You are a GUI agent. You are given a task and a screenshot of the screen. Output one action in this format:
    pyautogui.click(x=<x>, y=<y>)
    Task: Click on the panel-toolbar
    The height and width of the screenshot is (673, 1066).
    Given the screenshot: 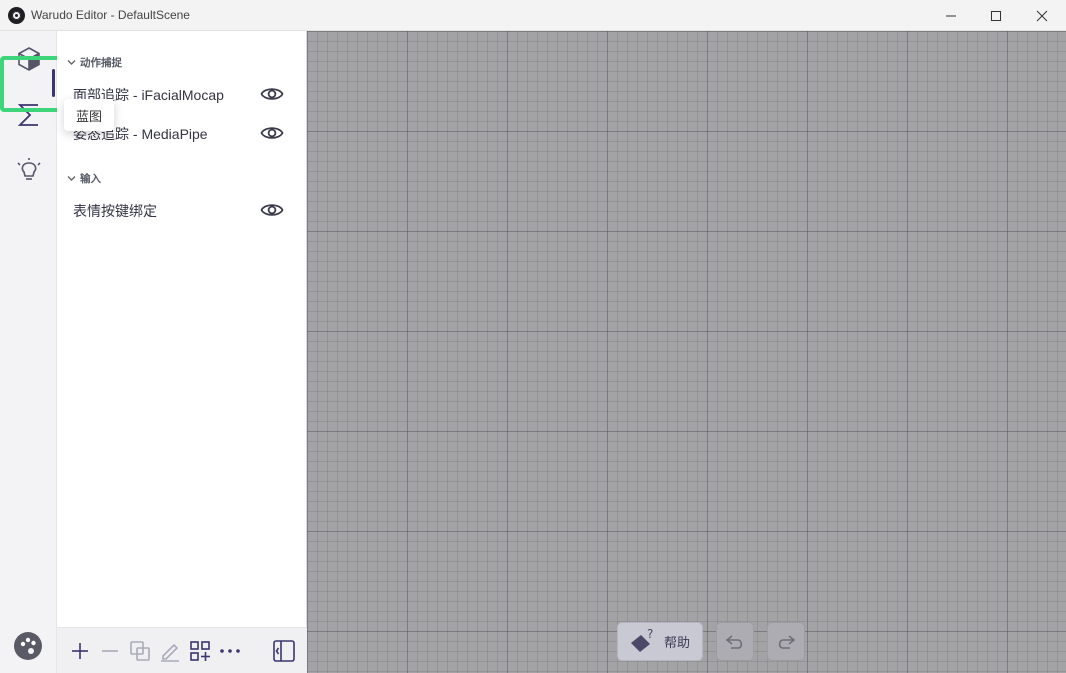 What is the action you would take?
    pyautogui.click(x=182, y=650)
    